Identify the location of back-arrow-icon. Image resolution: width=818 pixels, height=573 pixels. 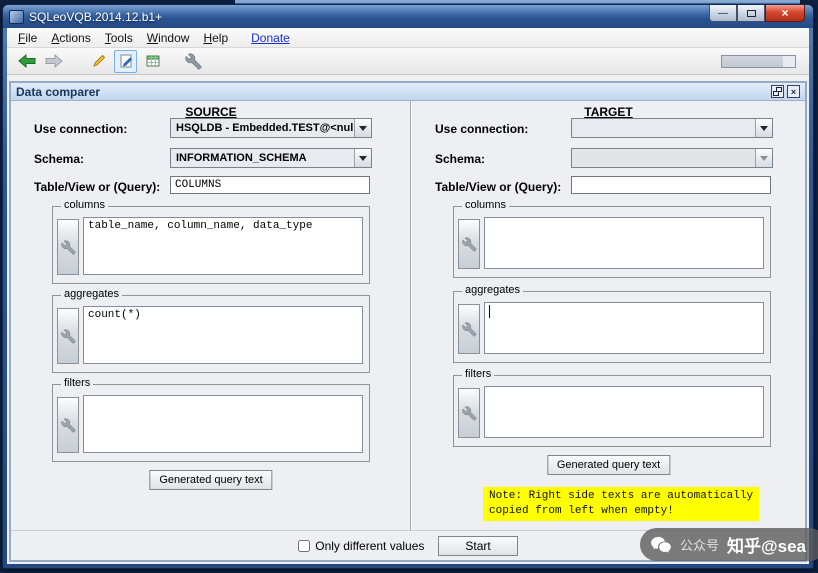
(26, 61).